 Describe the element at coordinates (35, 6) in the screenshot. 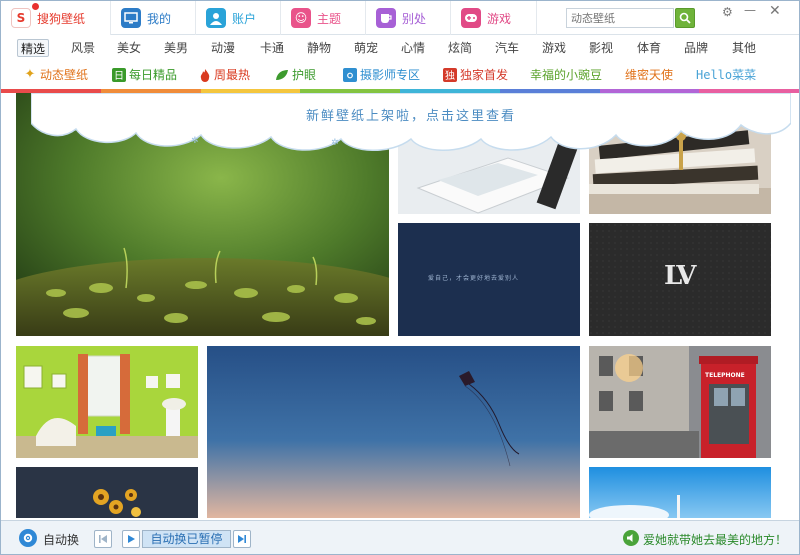

I see `notification-dot` at that location.